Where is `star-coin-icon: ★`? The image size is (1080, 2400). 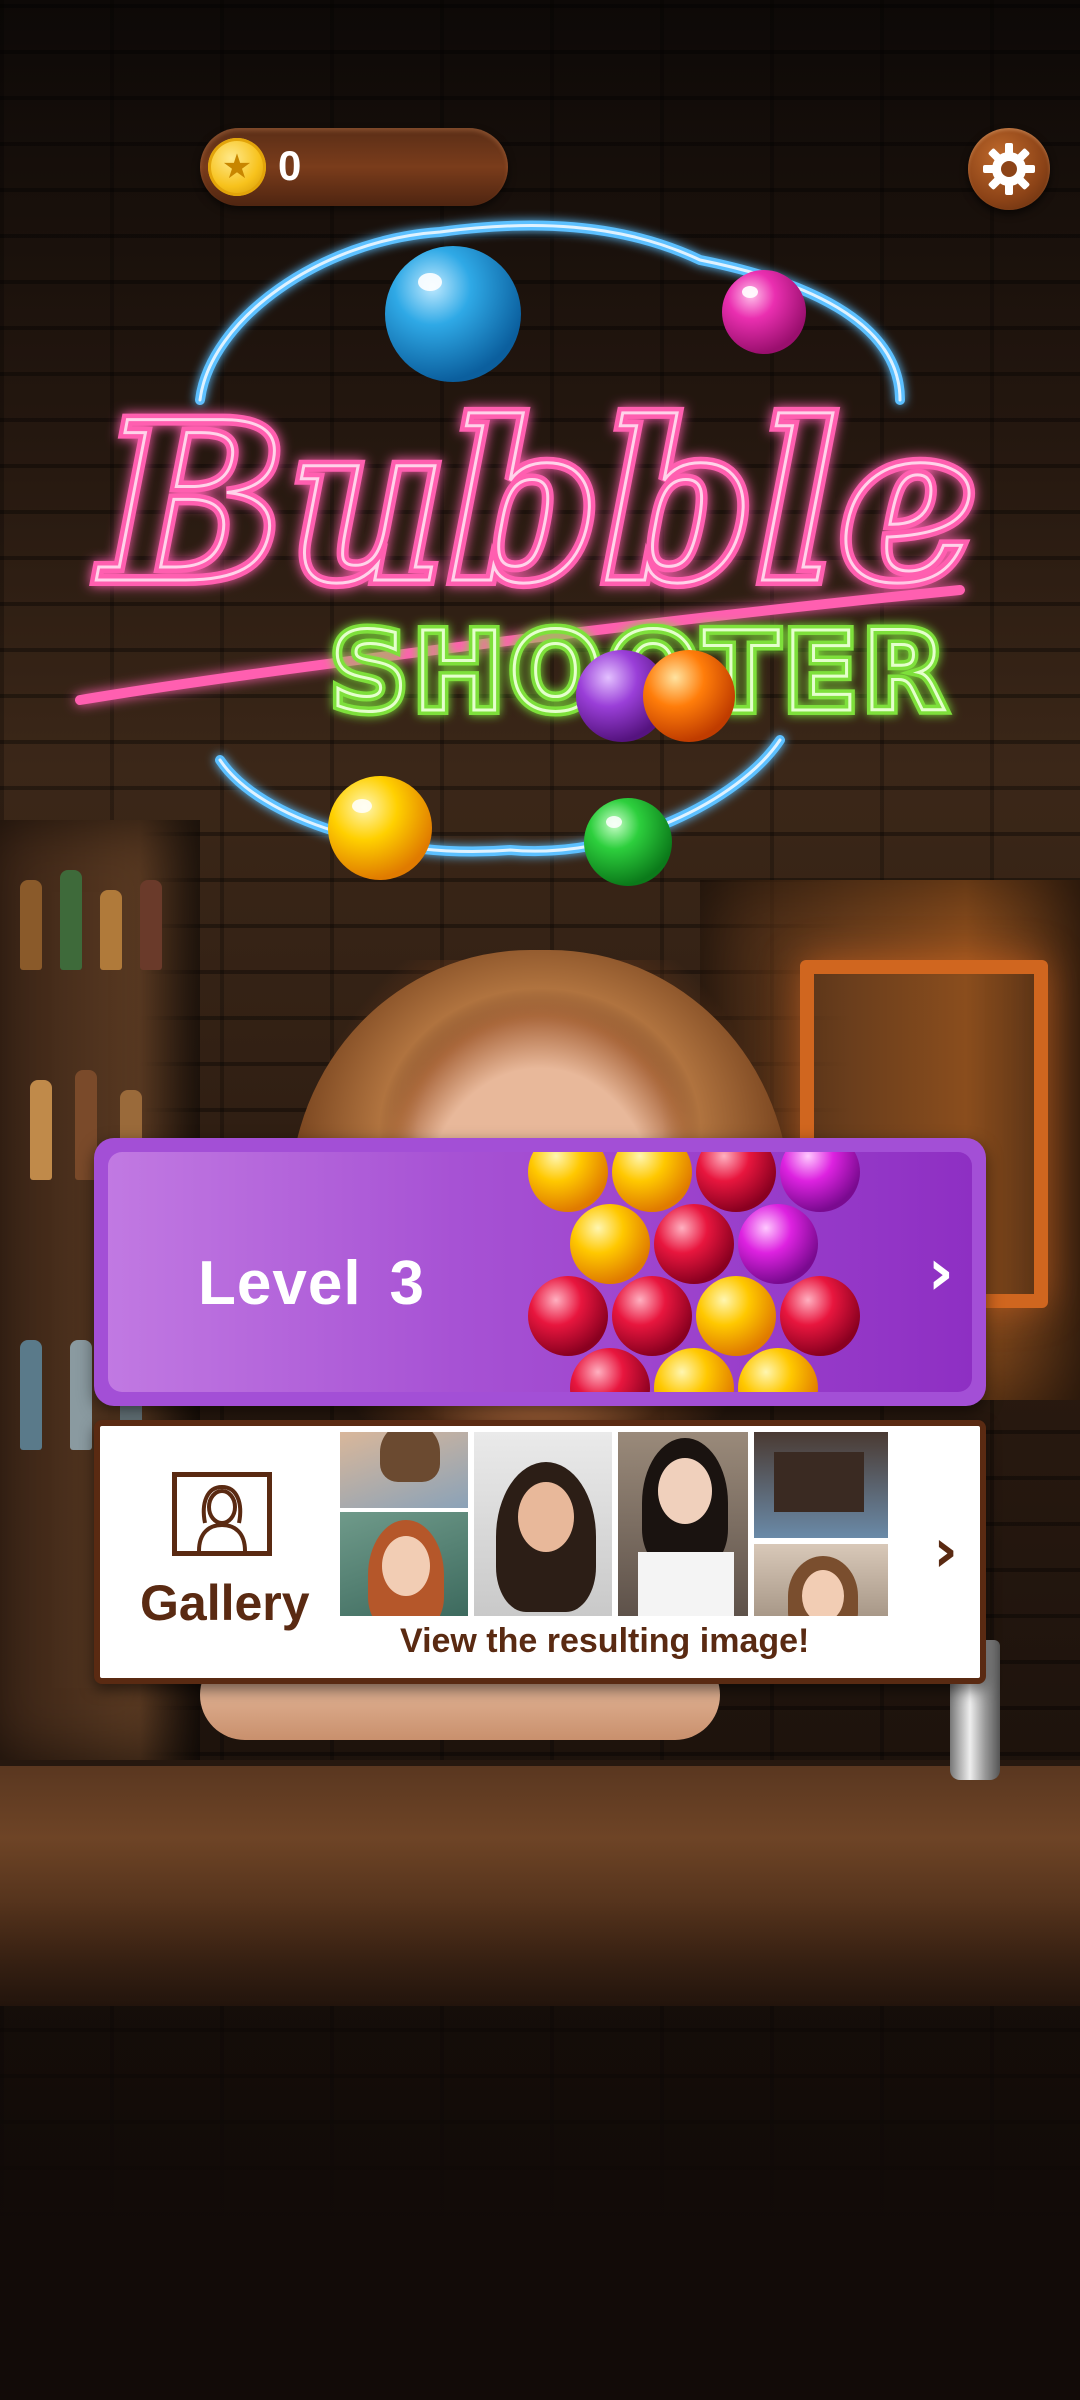
star-coin-icon: ★ is located at coordinates (237, 167).